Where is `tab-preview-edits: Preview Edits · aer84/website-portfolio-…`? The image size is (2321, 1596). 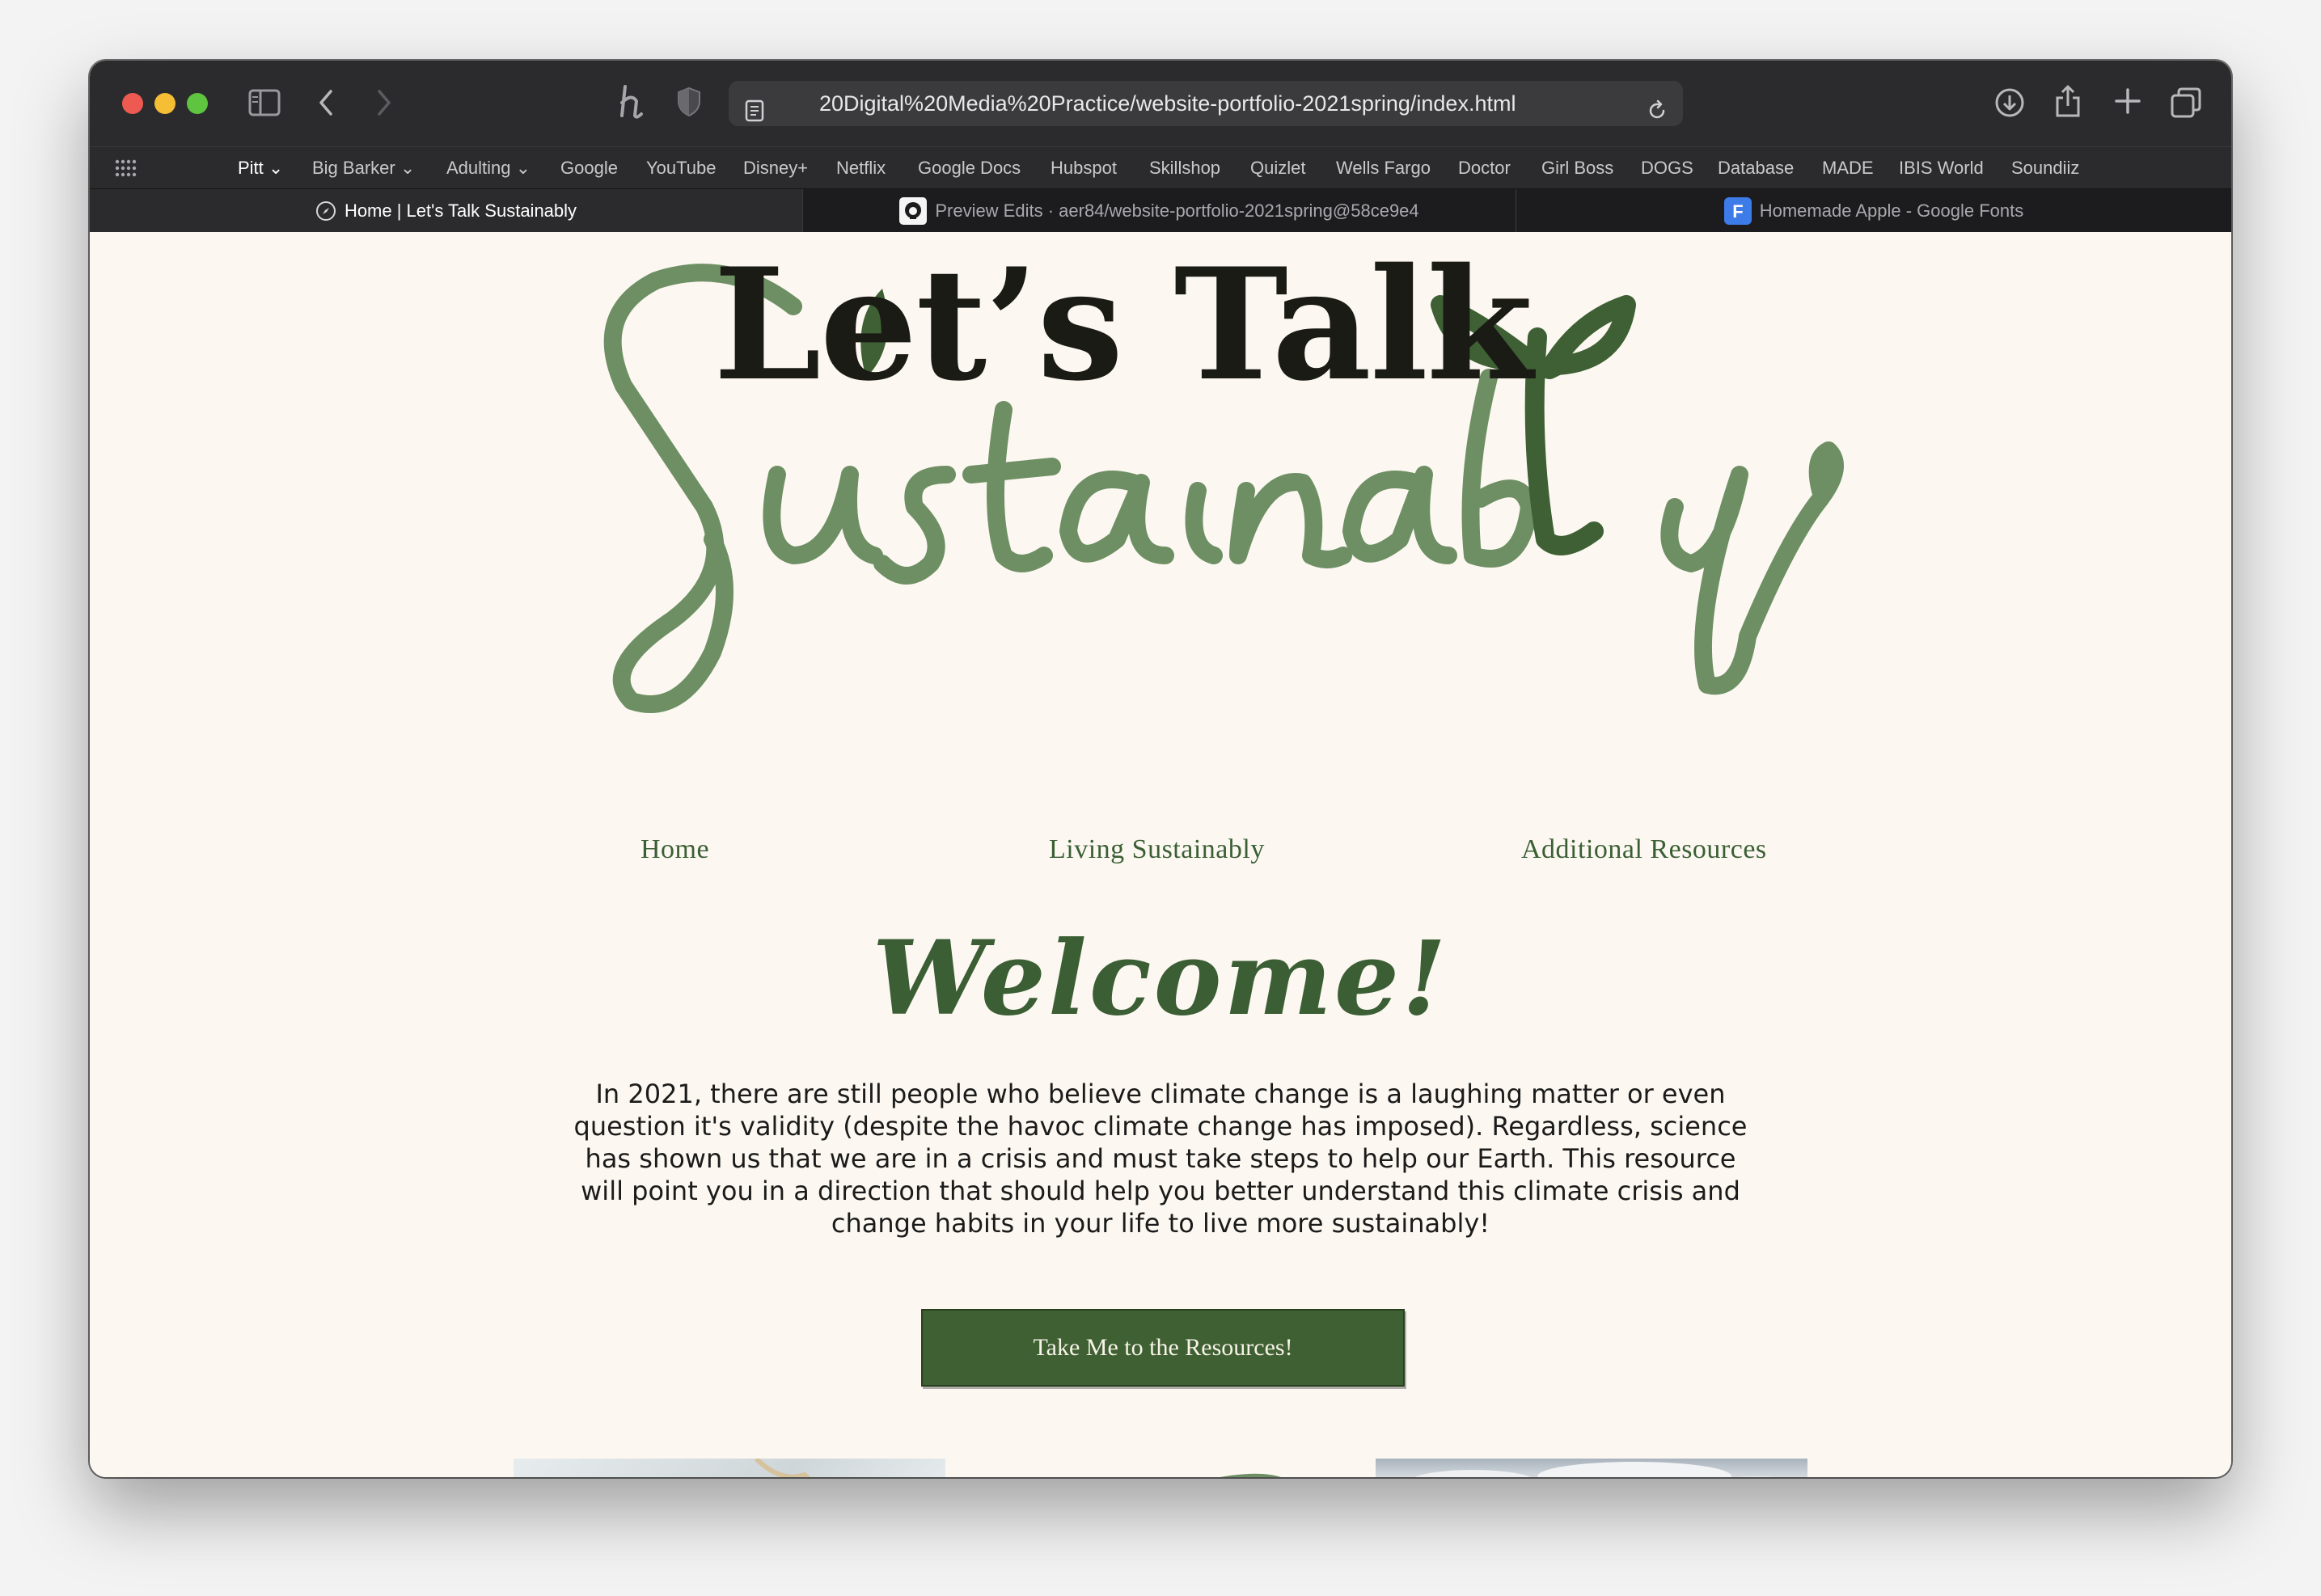
tab-preview-edits: Preview Edits · aer84/website-portfolio-… is located at coordinates (1159, 211).